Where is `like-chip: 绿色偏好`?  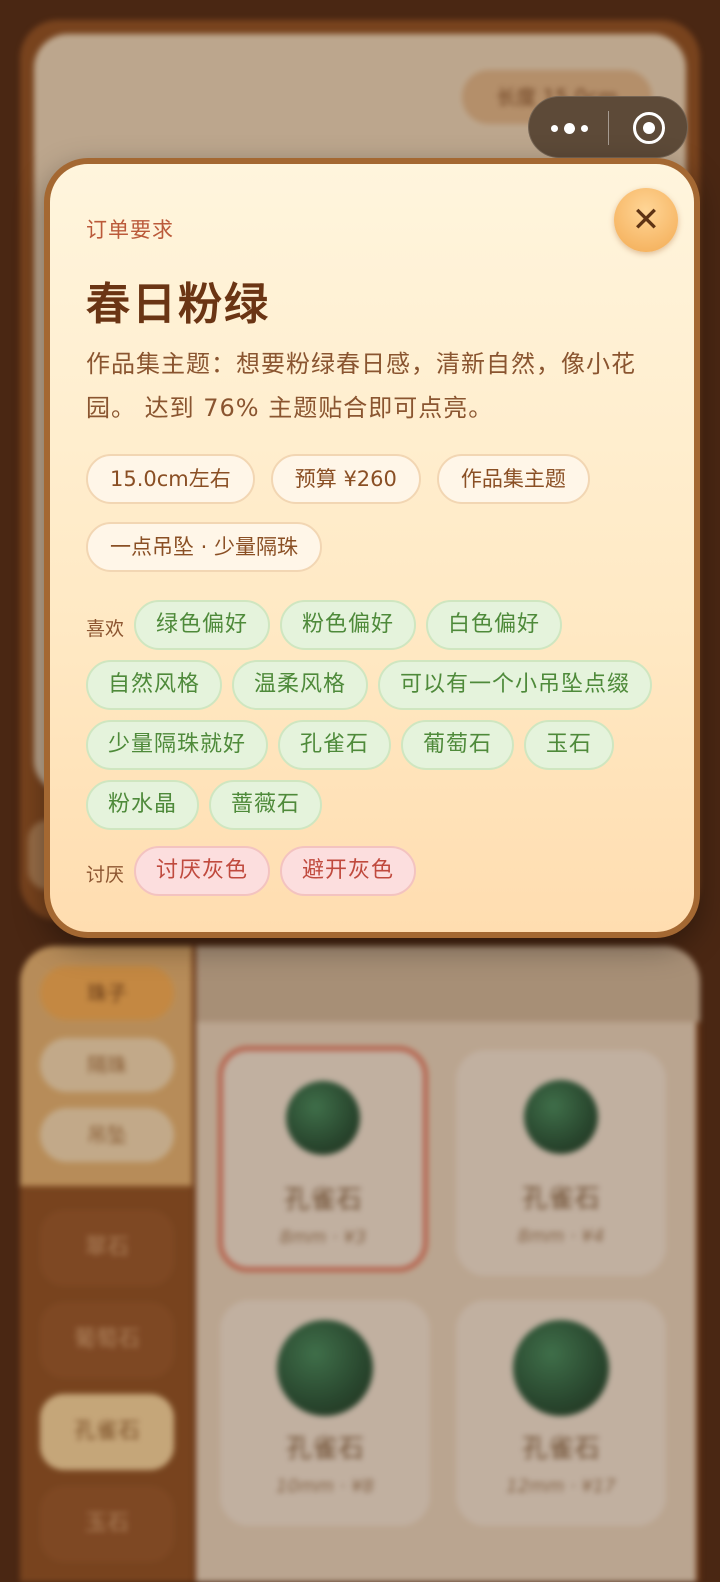
like-chip: 绿色偏好 is located at coordinates (202, 625).